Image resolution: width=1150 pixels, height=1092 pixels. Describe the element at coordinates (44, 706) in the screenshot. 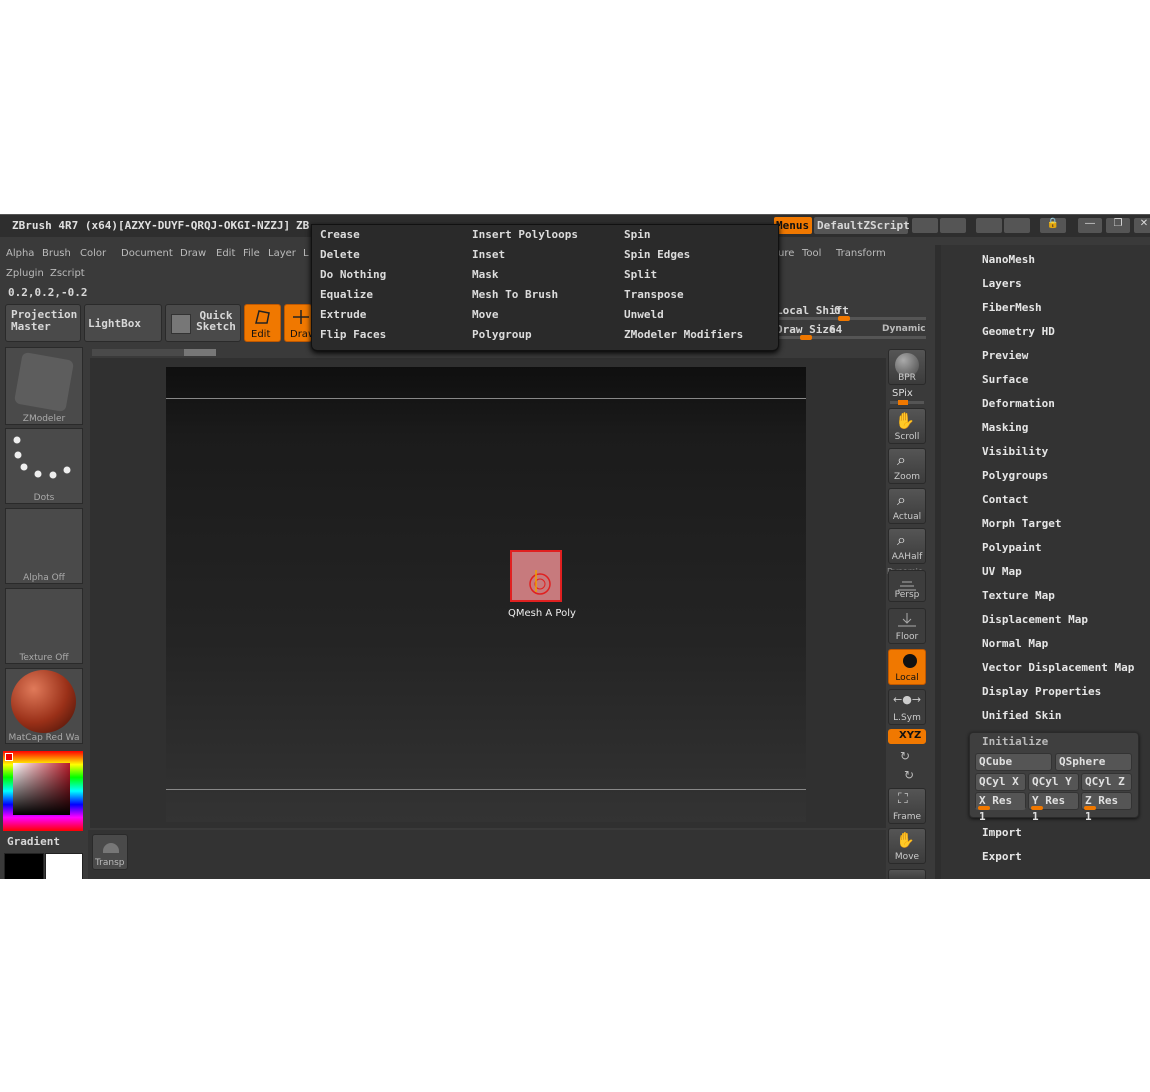

I see `material-thumbnail: MatCap Red Wa` at that location.